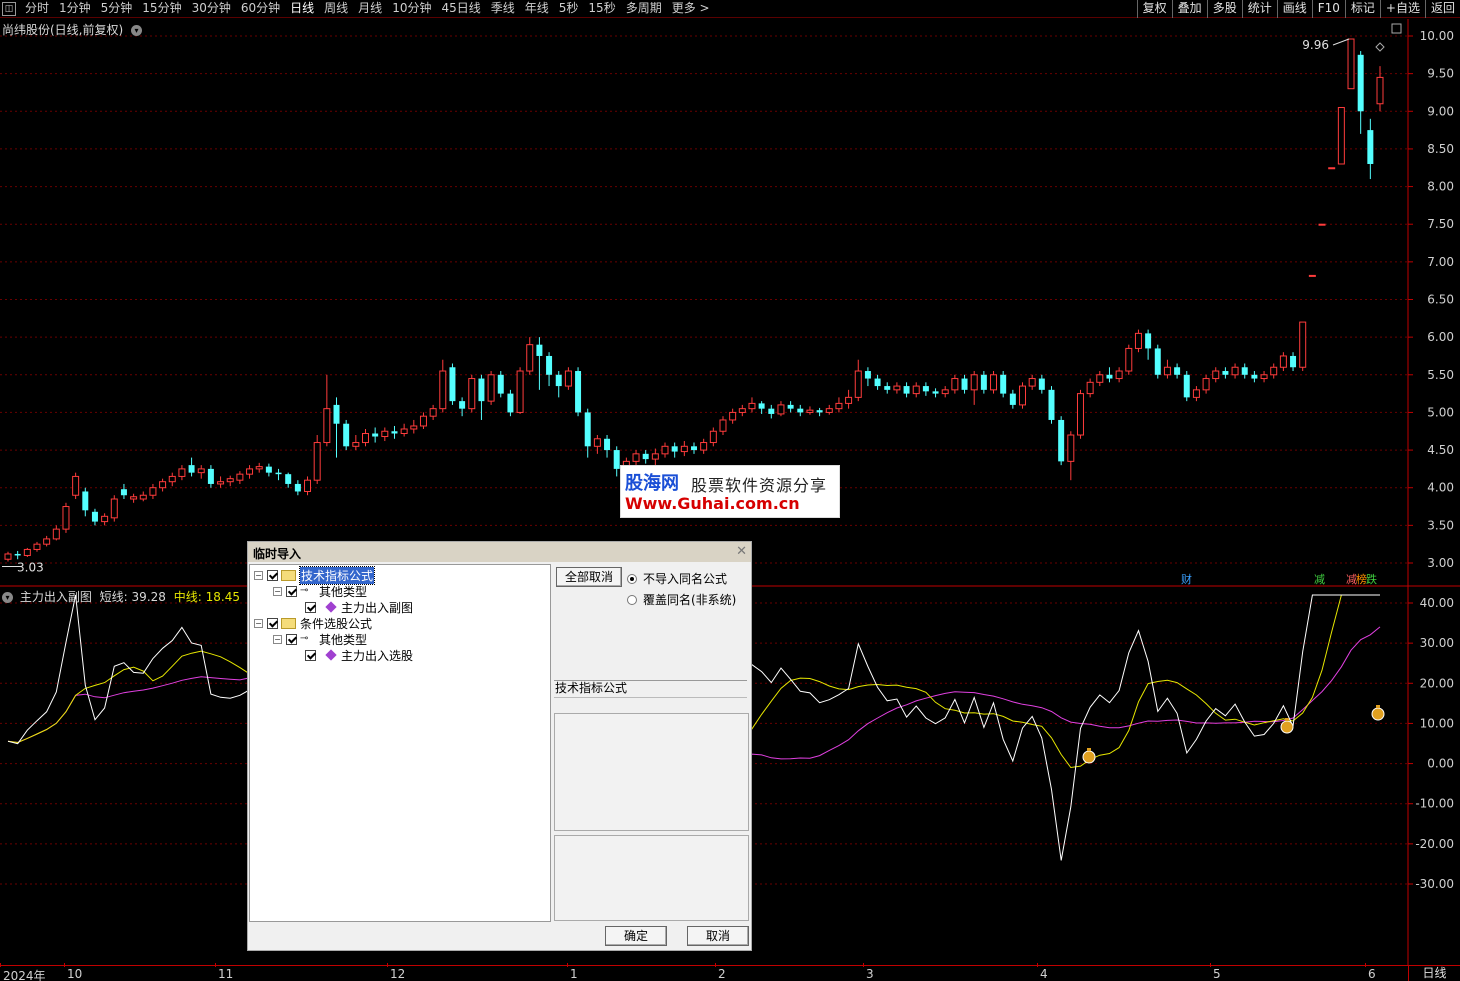 The height and width of the screenshot is (981, 1460). What do you see at coordinates (260, 8) in the screenshot?
I see `period-tab-5: 60分钟` at bounding box center [260, 8].